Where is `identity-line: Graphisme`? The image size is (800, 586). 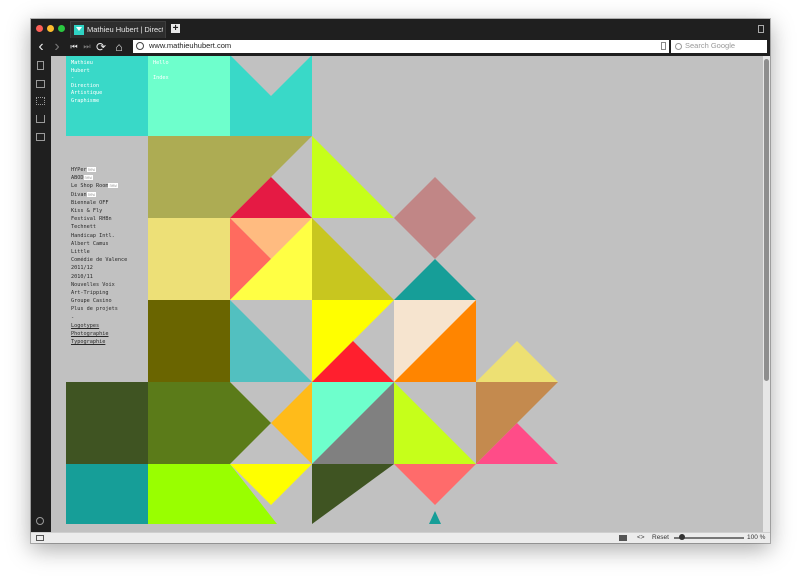 identity-line: Graphisme is located at coordinates (85, 100).